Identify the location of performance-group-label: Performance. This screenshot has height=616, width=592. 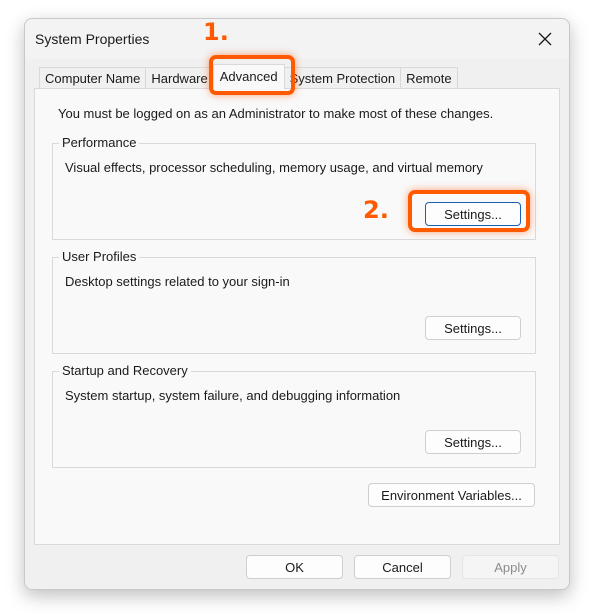
(99, 142).